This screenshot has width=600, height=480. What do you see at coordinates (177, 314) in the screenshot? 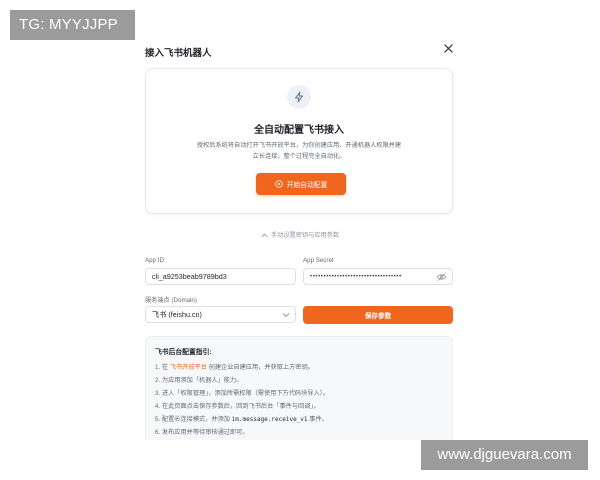
I see `domain-select-value: 飞书 (feishu.cn)` at bounding box center [177, 314].